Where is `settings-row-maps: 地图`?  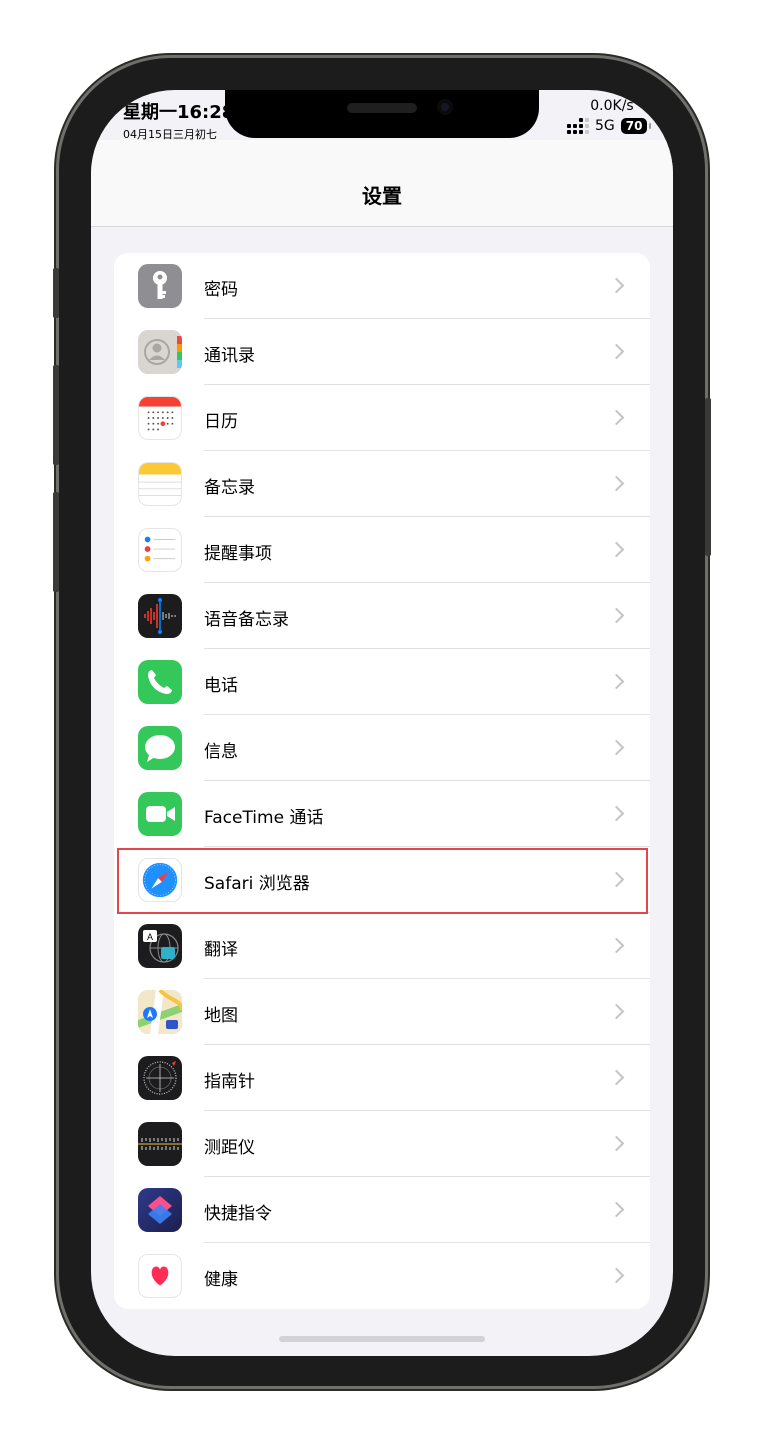 settings-row-maps: 地图 is located at coordinates (382, 1012).